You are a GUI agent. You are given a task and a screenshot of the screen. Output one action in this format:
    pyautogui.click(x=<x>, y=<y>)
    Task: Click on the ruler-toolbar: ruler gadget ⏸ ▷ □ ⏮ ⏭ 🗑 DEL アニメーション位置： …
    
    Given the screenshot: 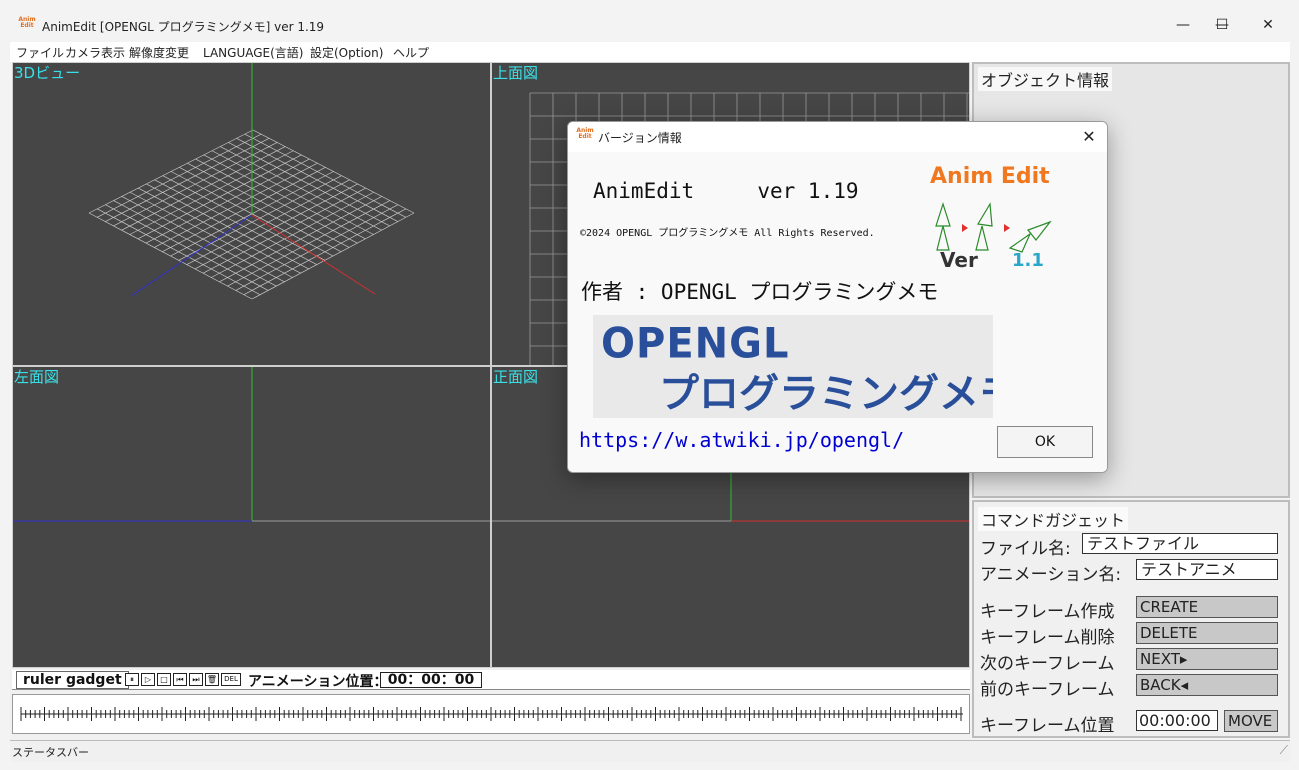 What is the action you would take?
    pyautogui.click(x=491, y=680)
    